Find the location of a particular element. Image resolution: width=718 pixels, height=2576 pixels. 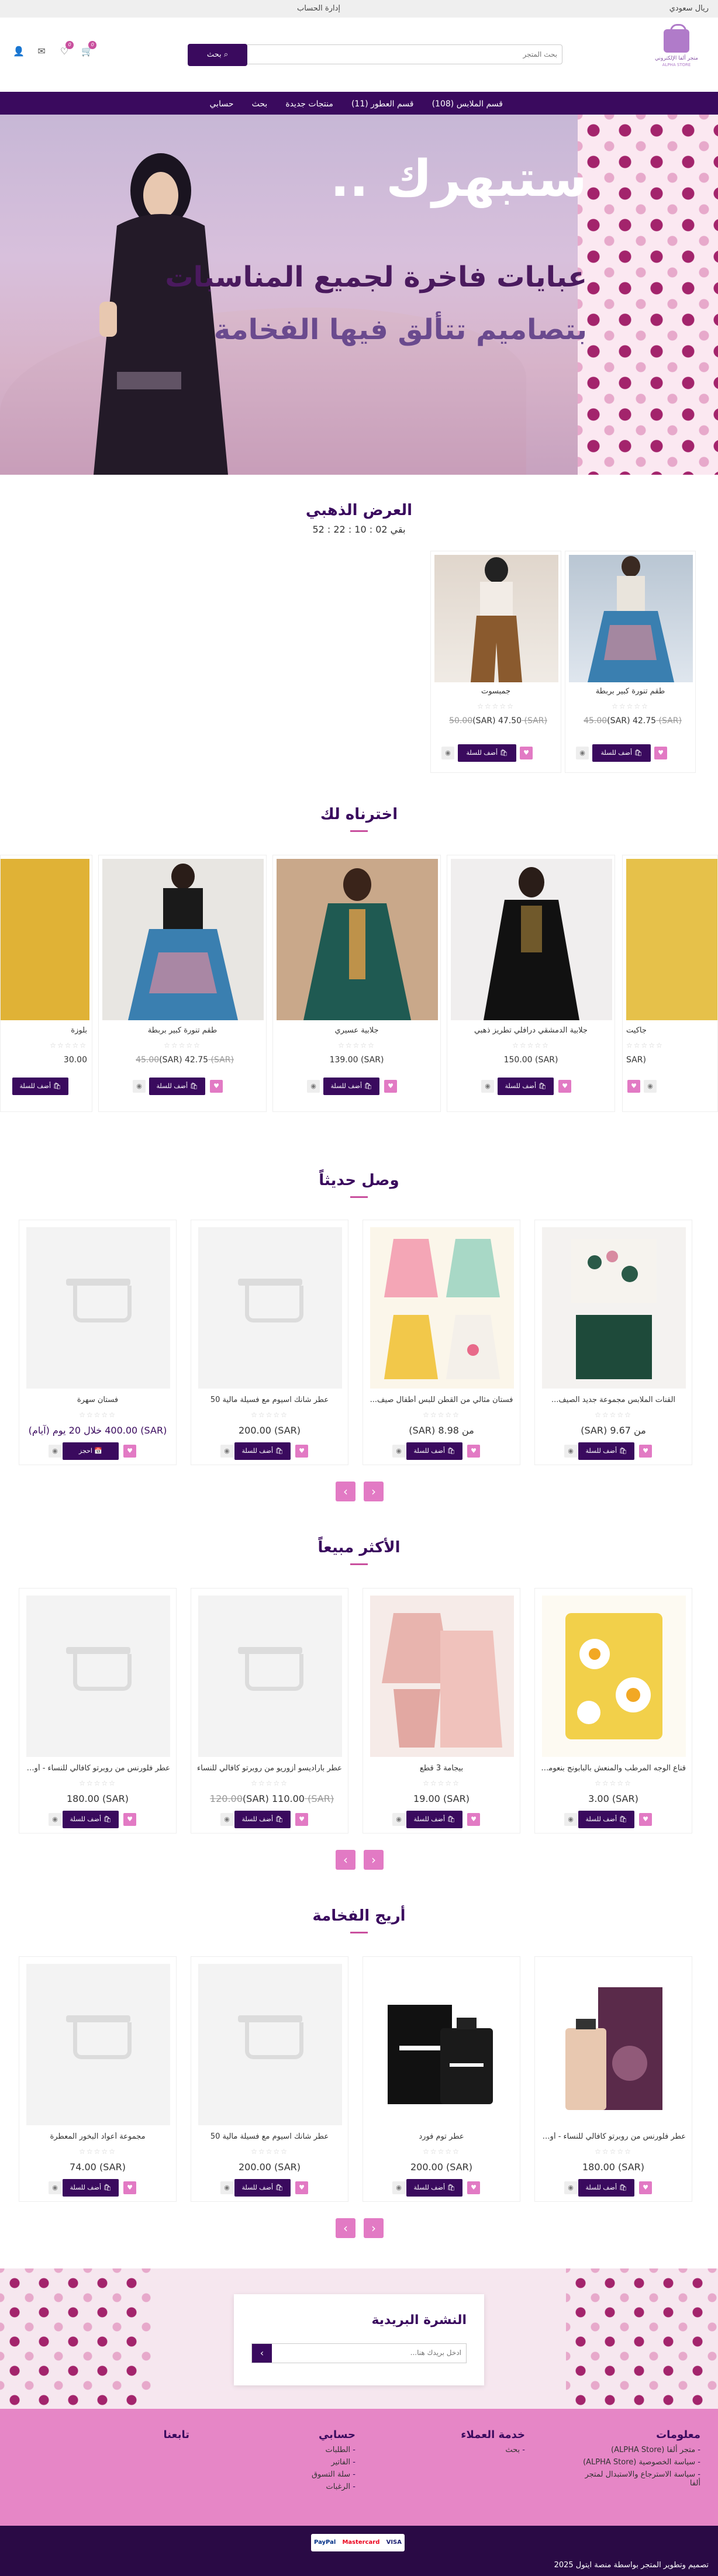

search-input is located at coordinates (405, 55).